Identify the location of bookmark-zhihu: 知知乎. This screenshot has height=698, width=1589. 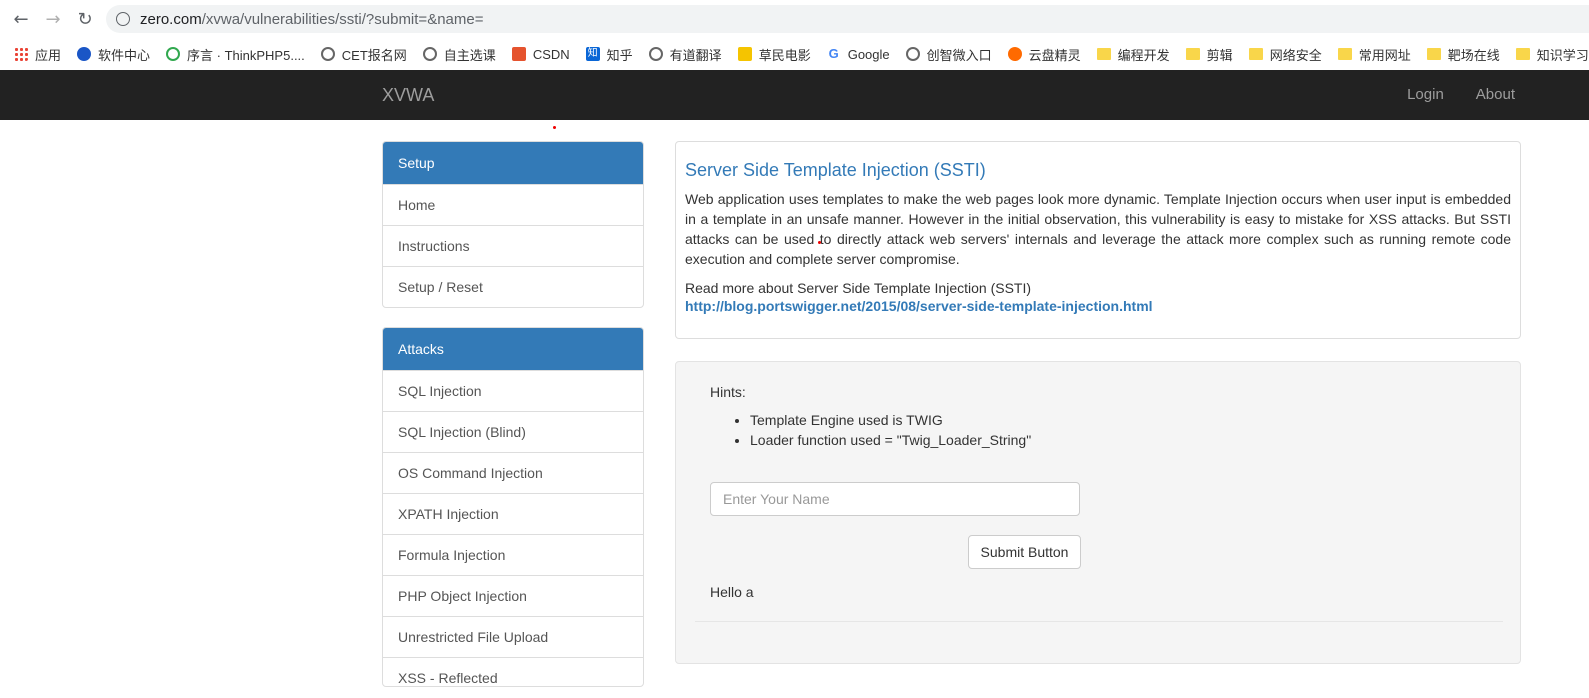
(609, 54).